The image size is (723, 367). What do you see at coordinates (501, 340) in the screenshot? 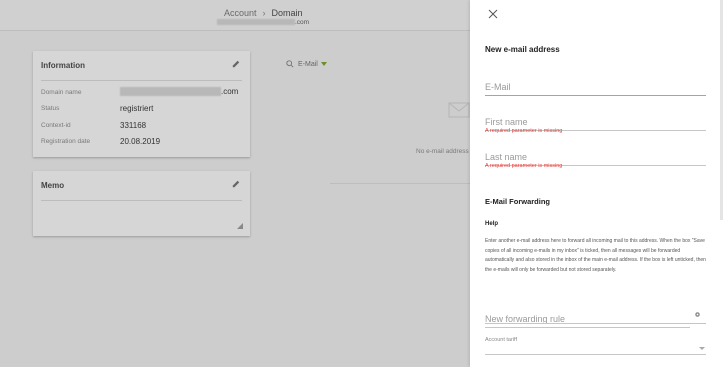
I see `account-tariff-label: Account tariff` at bounding box center [501, 340].